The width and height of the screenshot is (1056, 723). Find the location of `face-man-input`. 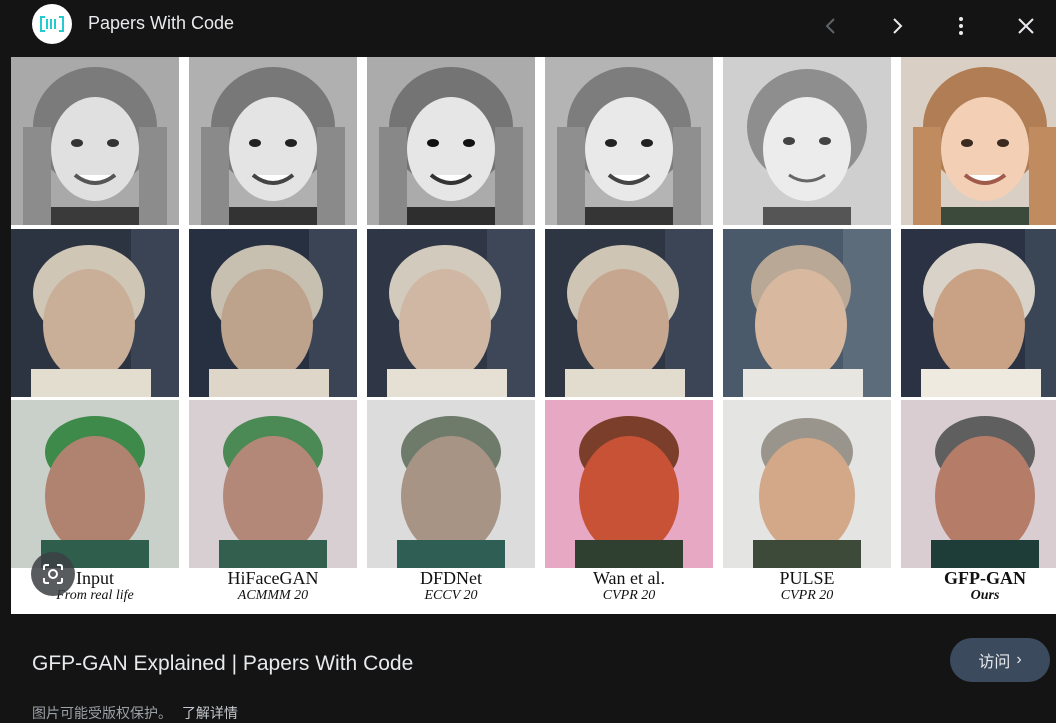

face-man-input is located at coordinates (95, 484).